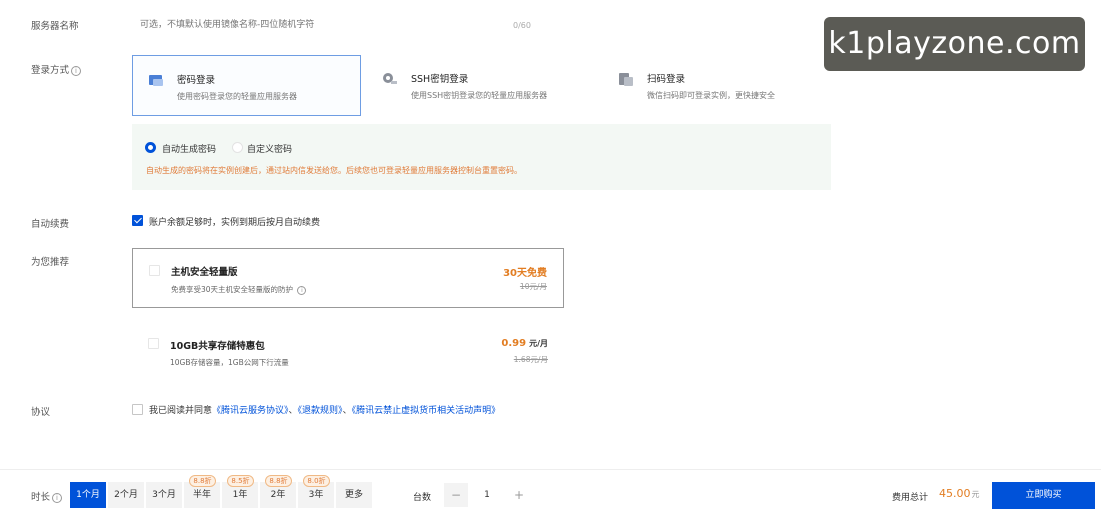 The width and height of the screenshot is (1101, 518). What do you see at coordinates (196, 80) in the screenshot?
I see `login-option-title: 密码登录` at bounding box center [196, 80].